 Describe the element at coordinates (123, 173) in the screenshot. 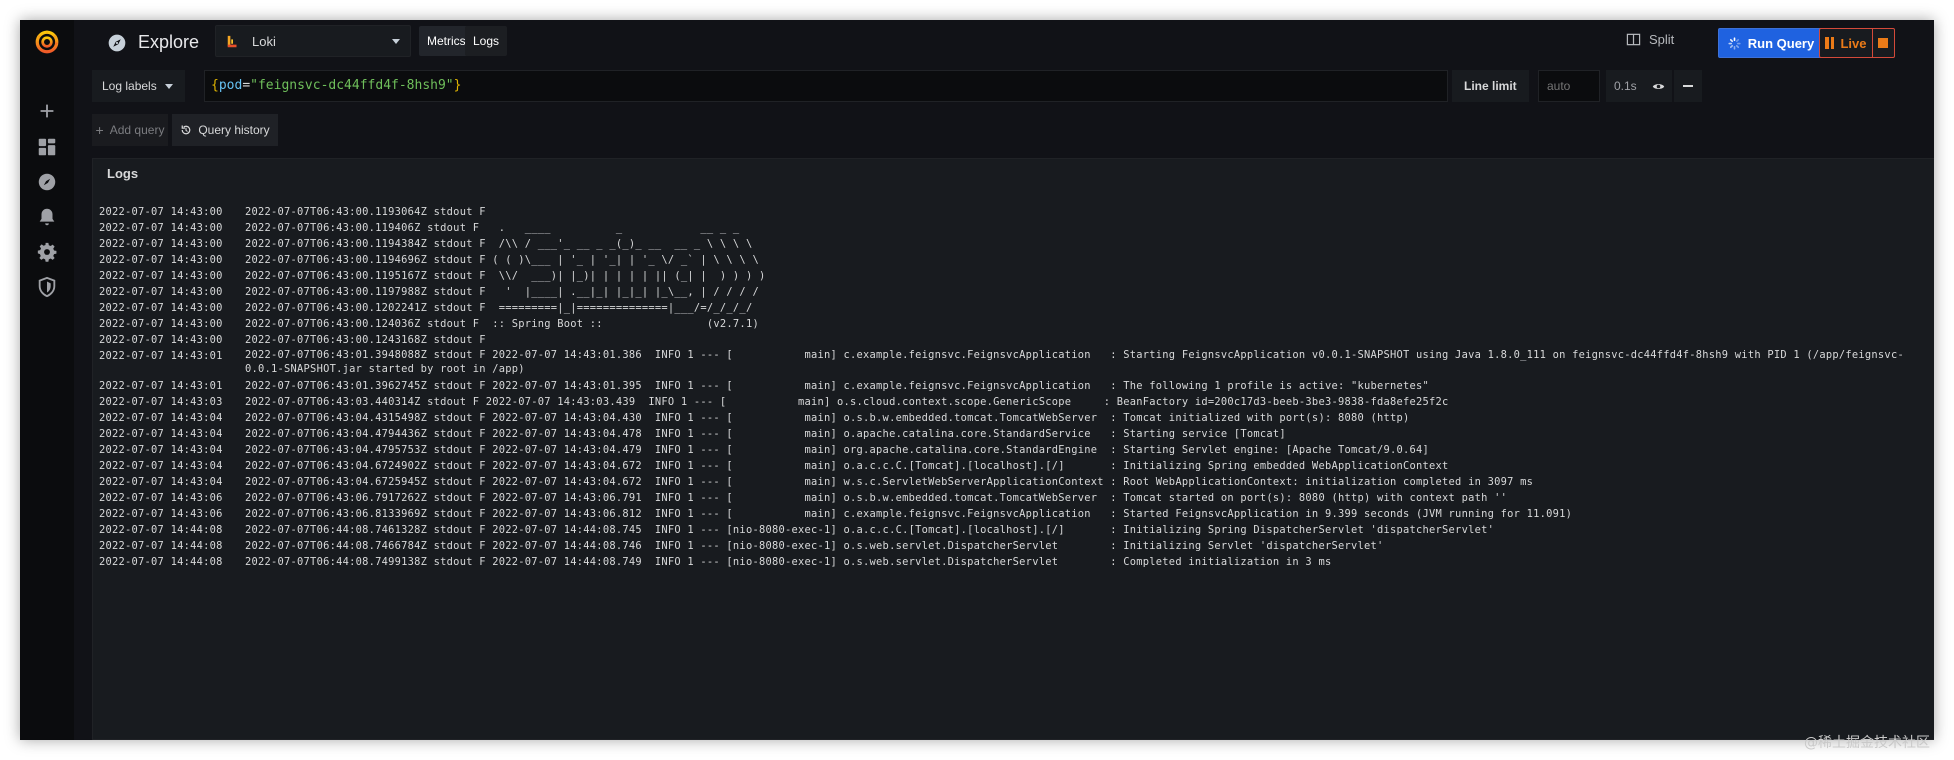

I see `logs-panel-title: Logs` at that location.